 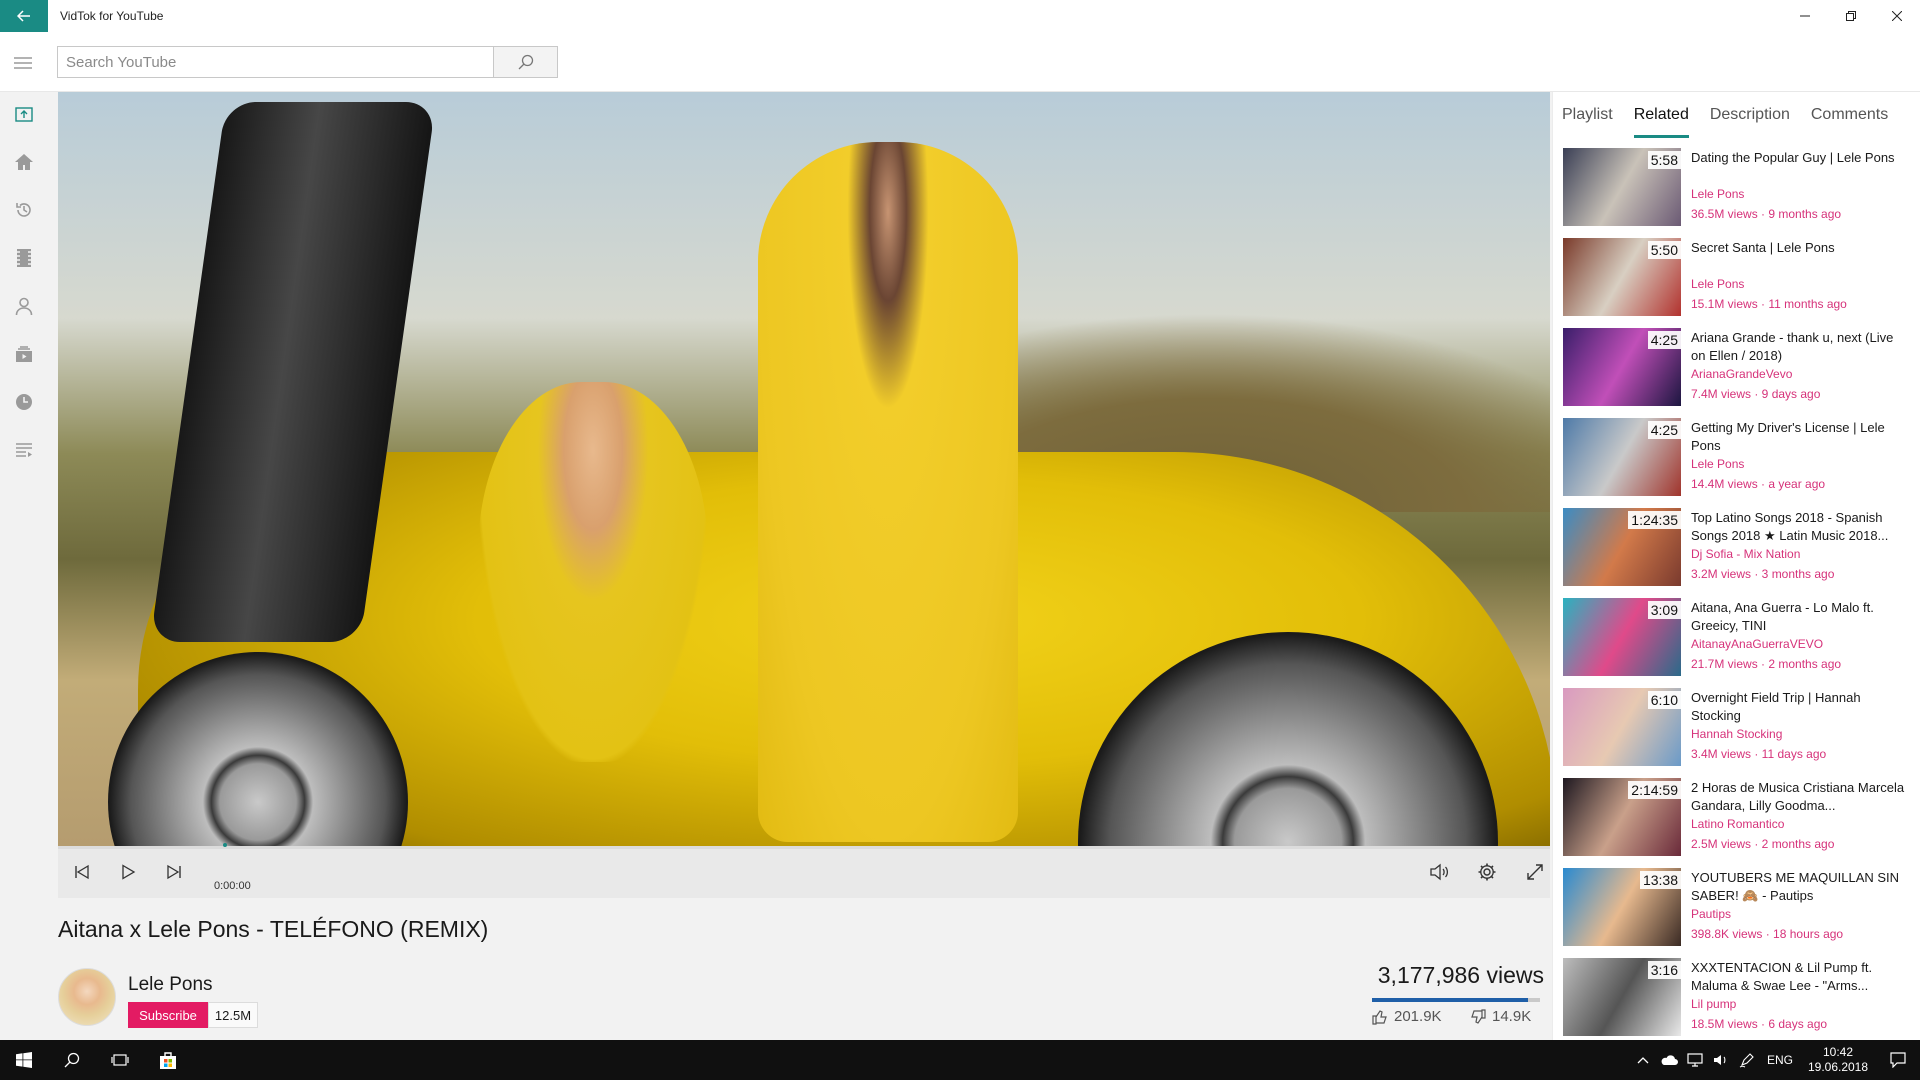 I want to click on volume-button, so click(x=1439, y=872).